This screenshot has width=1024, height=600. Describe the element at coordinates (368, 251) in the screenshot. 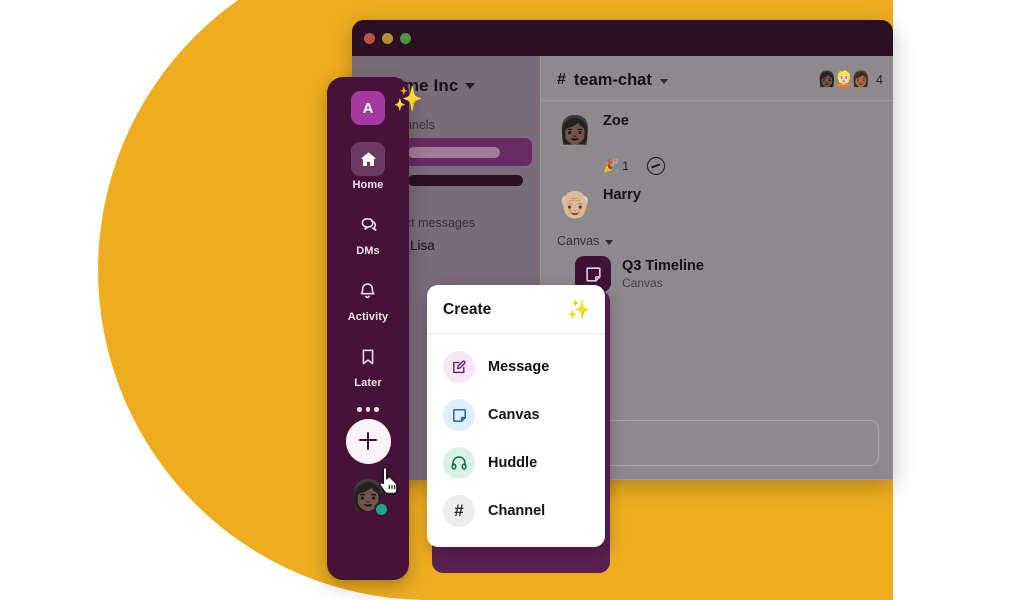

I see `rail-item-label: DMs` at that location.